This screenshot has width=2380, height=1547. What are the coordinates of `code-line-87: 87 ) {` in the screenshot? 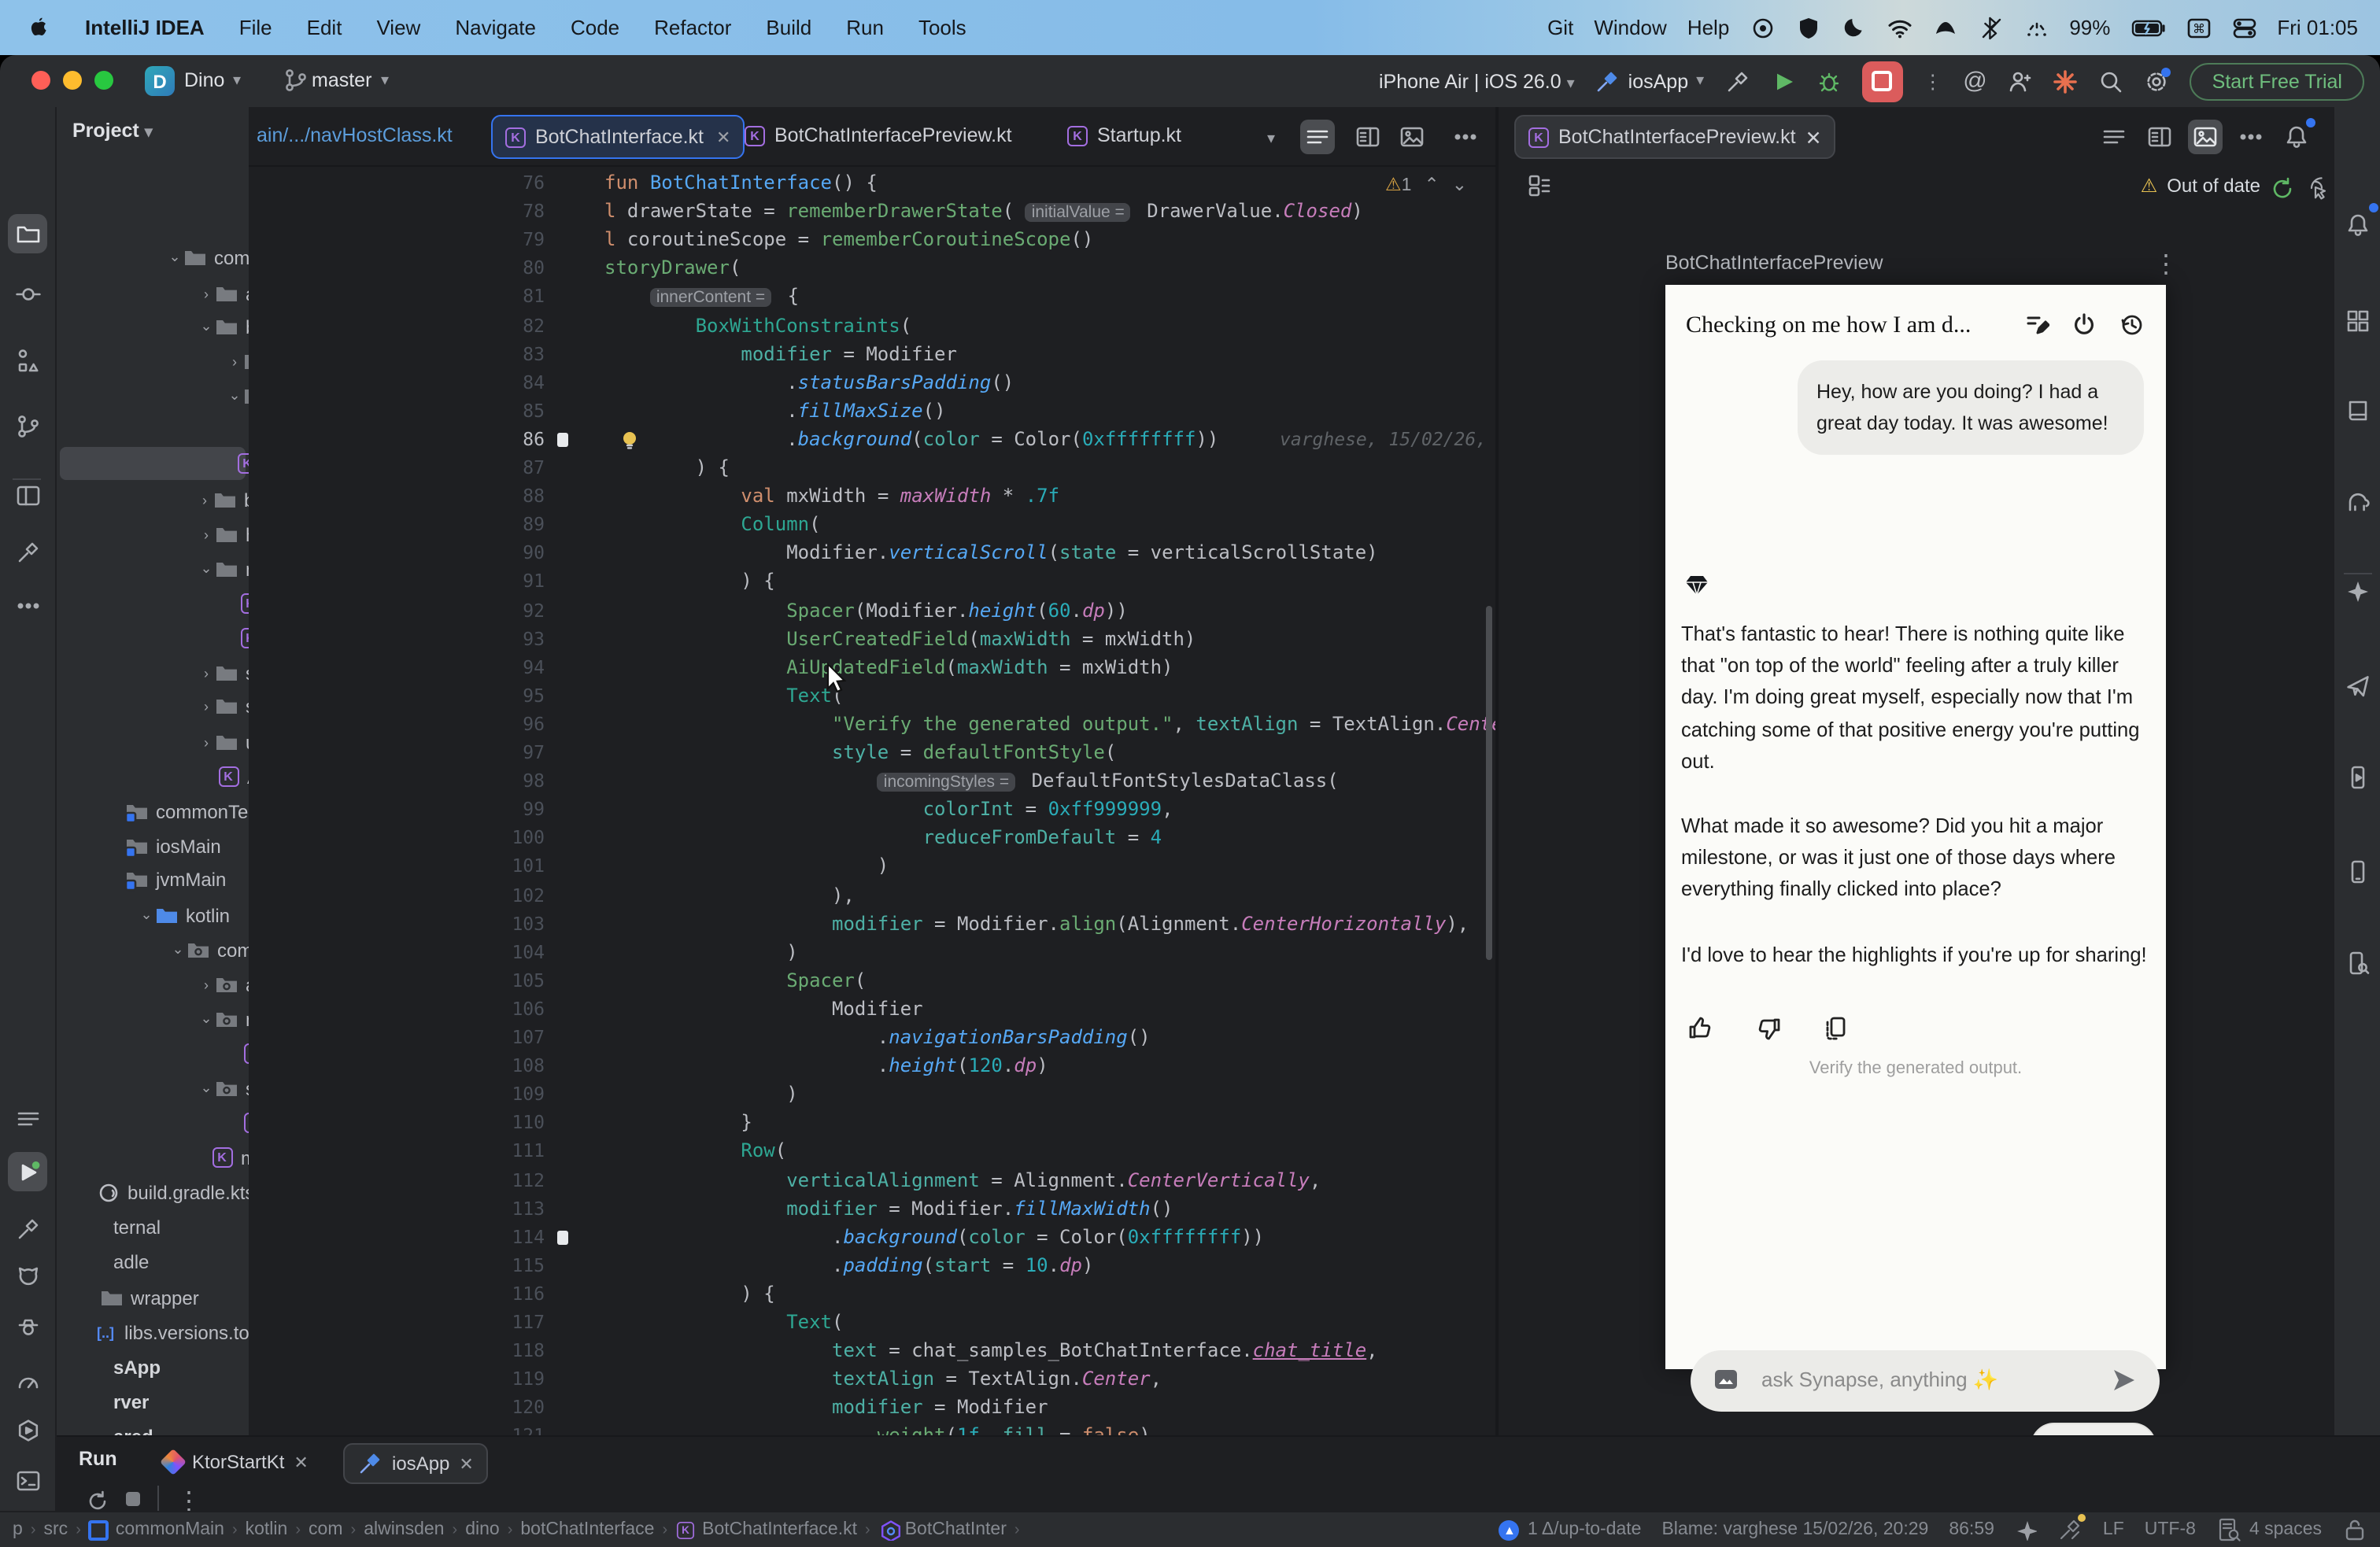 It's located at (872, 467).